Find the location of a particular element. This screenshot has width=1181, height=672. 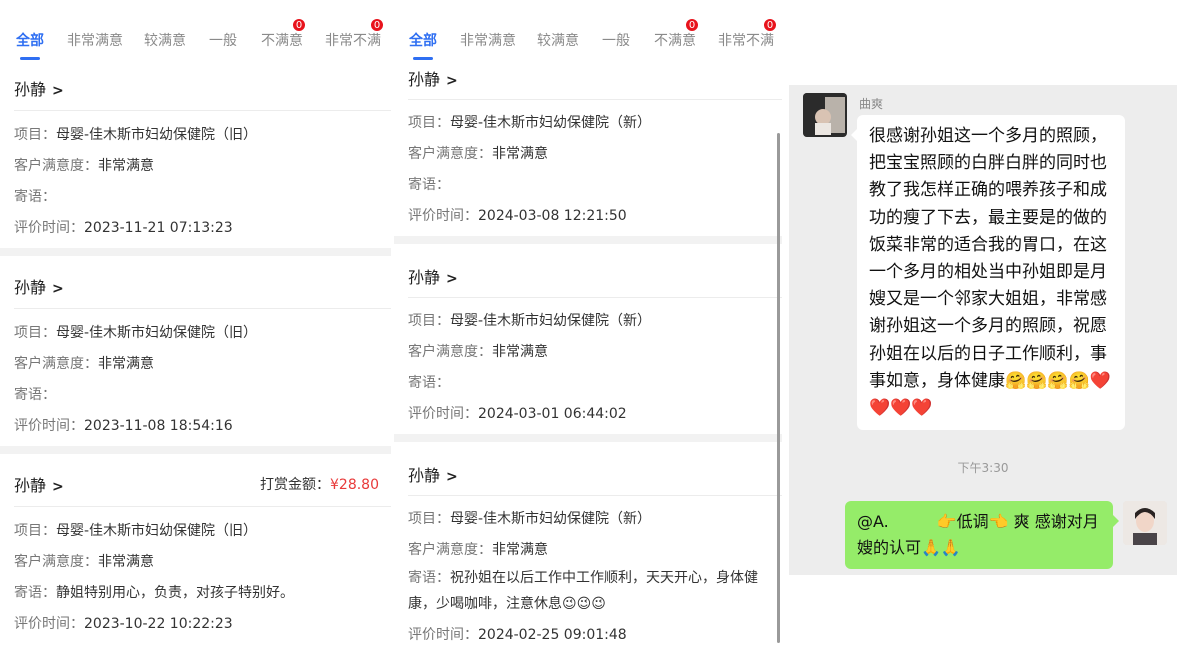

review-time-row: 评价时间：2023-11-08 18:54:16 is located at coordinates (123, 426).